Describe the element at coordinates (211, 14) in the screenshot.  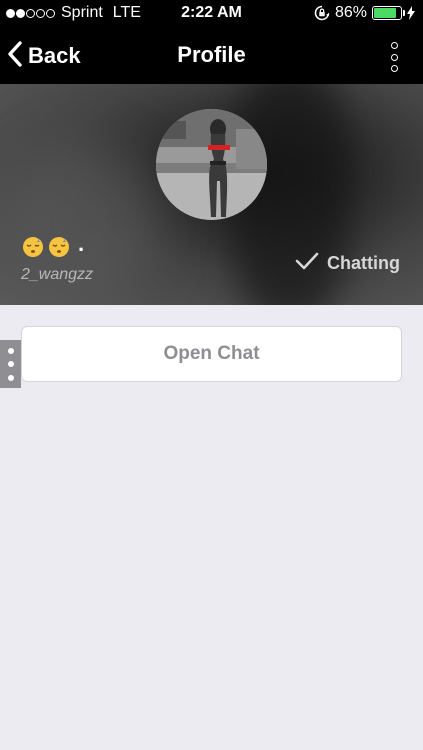
I see `status-bar: Sprint LTE 2:22 AM 86%` at that location.